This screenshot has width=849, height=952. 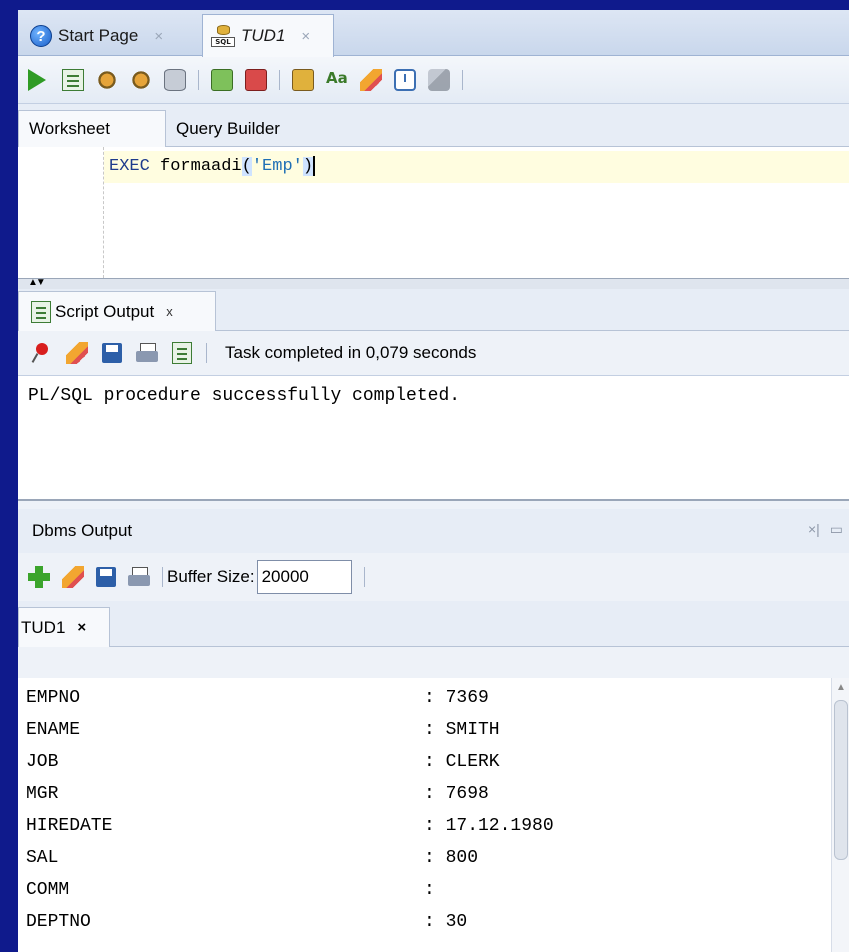 What do you see at coordinates (456, 698) in the screenshot?
I see `output-row-value: : 7369` at bounding box center [456, 698].